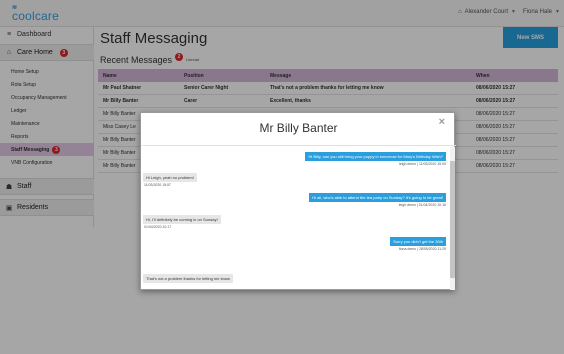 The image size is (564, 354). I want to click on scrollbar-thumb, so click(452, 219).